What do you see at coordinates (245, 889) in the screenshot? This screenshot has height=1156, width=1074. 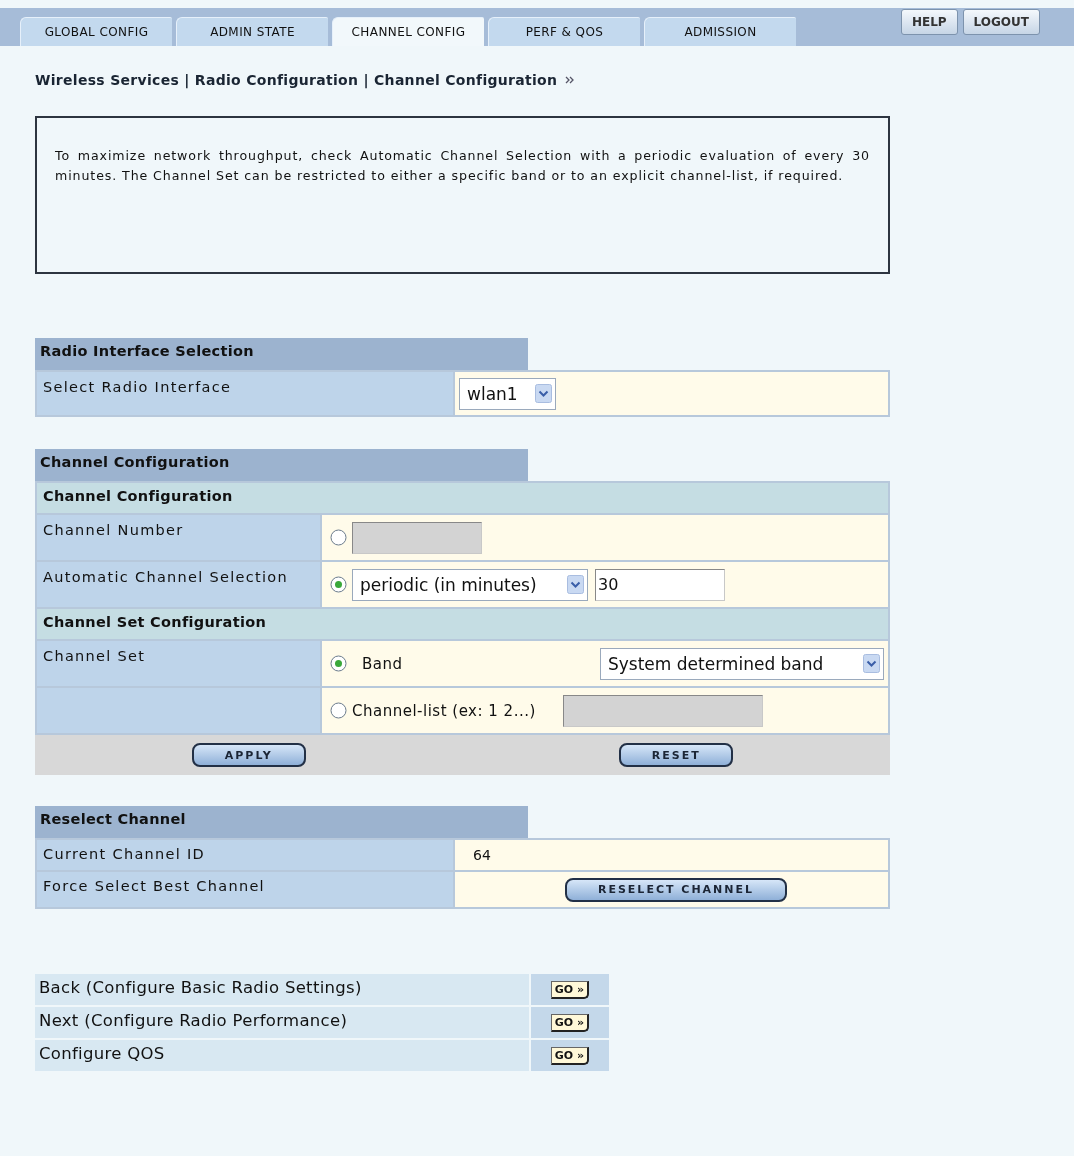 I see `field-label: Force Select Best Channel` at bounding box center [245, 889].